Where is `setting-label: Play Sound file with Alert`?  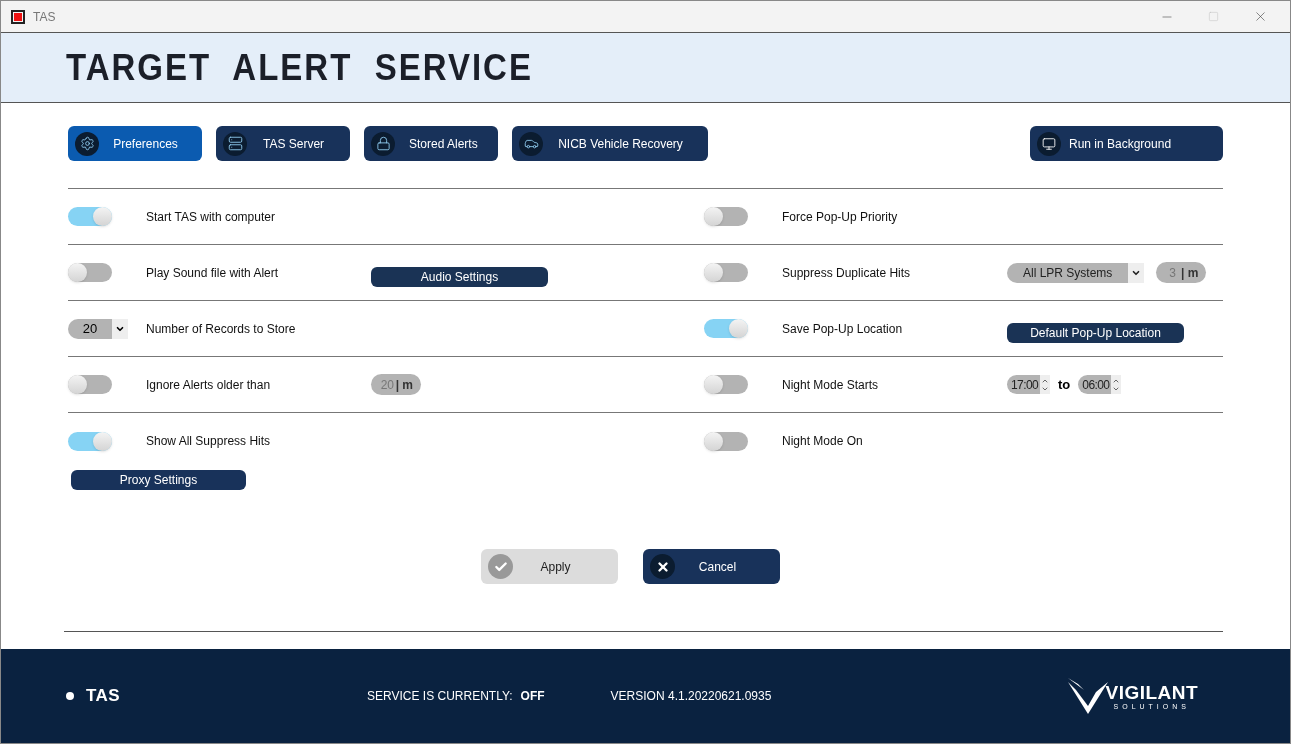
setting-label: Play Sound file with Alert is located at coordinates (213, 273).